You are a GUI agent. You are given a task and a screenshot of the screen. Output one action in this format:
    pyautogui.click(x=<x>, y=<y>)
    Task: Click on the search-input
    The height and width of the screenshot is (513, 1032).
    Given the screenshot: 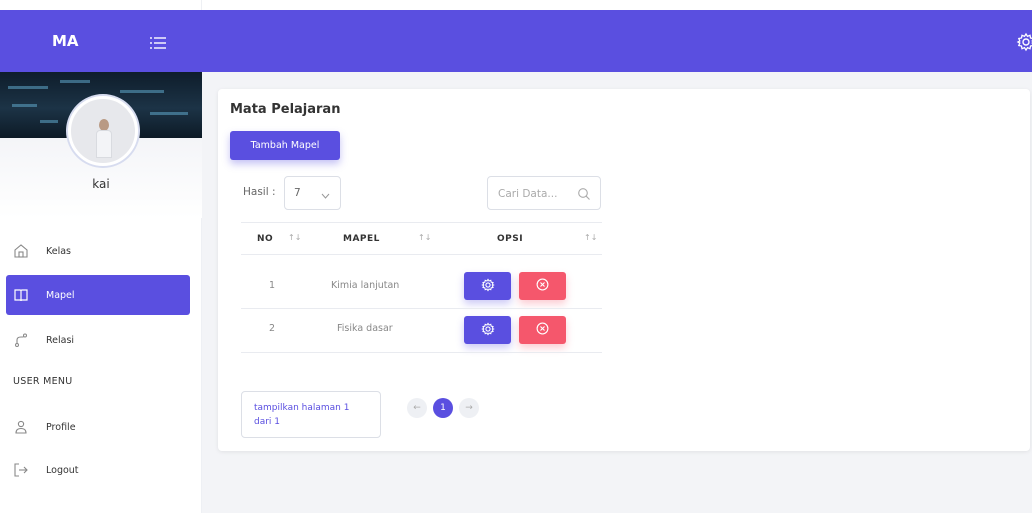 What is the action you would take?
    pyautogui.click(x=535, y=194)
    